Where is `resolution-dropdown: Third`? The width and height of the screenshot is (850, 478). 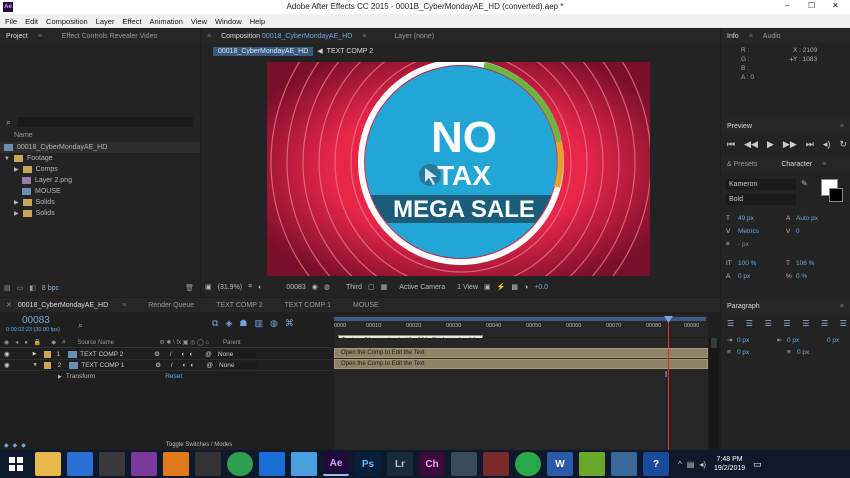
resolution-dropdown: Third is located at coordinates (354, 287).